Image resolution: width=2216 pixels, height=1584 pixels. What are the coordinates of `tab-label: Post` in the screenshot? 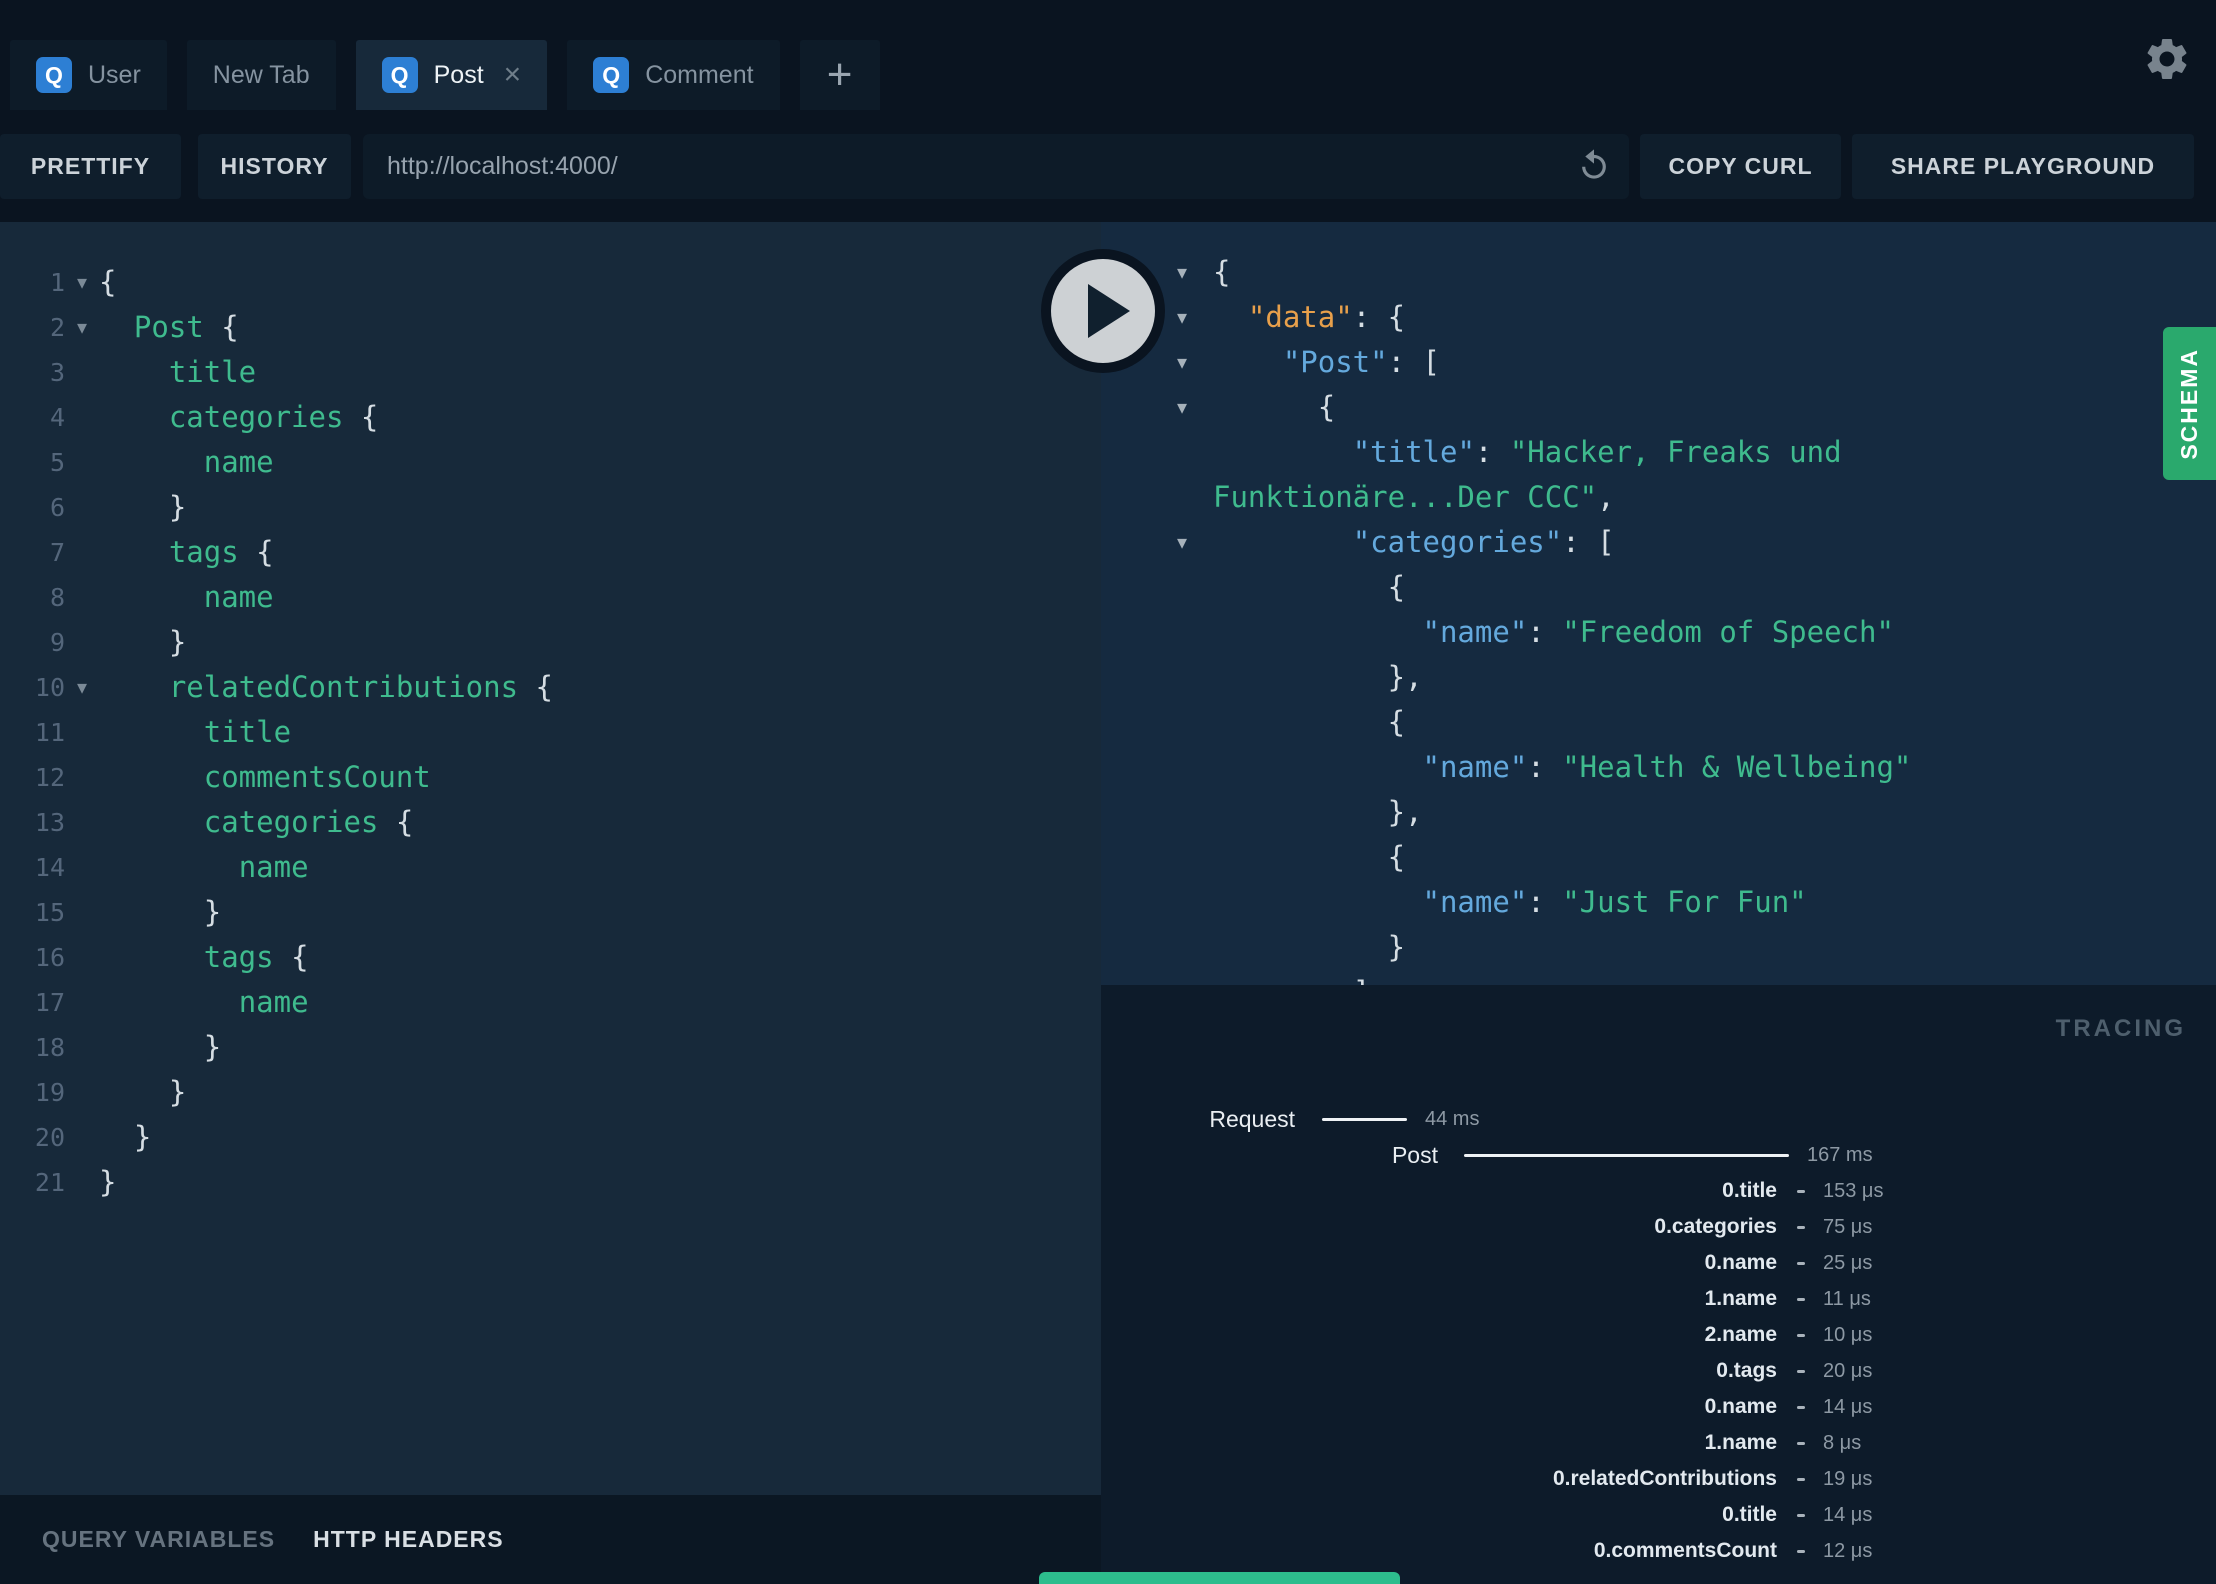 It's located at (458, 74).